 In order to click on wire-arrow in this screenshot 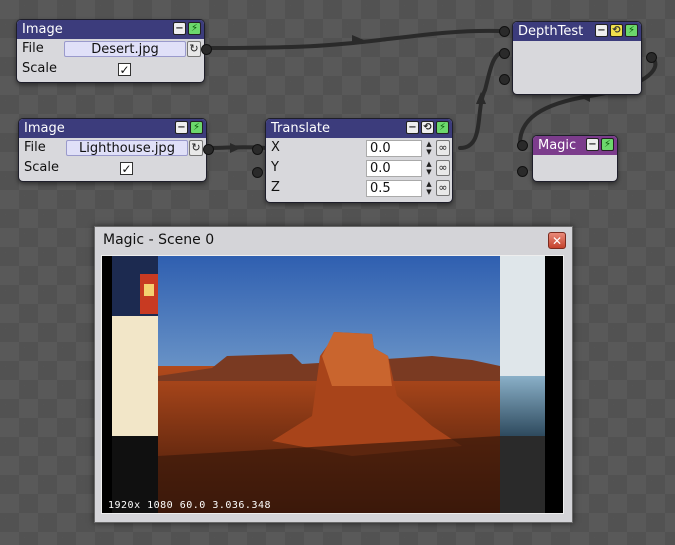, I will do `click(235, 148)`.